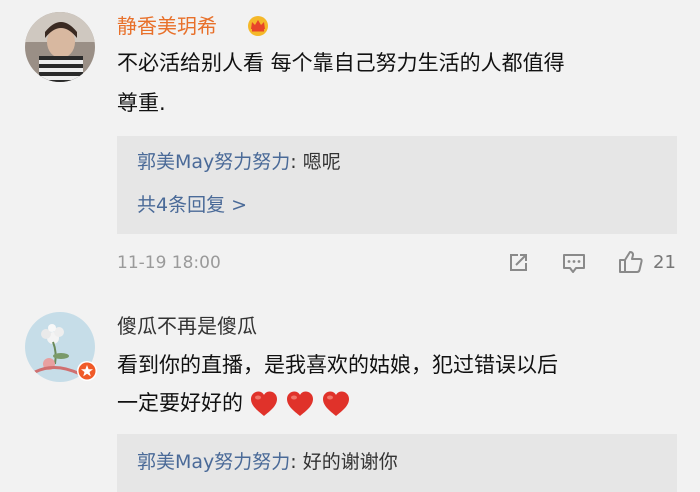 The height and width of the screenshot is (492, 700). What do you see at coordinates (187, 326) in the screenshot?
I see `username: 傻瓜不再是傻瓜` at bounding box center [187, 326].